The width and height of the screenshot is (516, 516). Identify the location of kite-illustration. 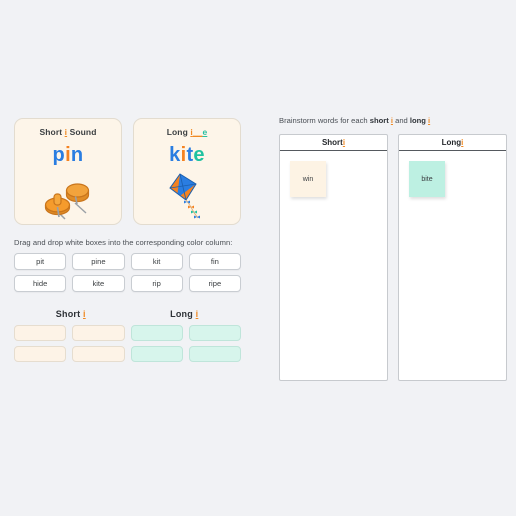
(187, 196).